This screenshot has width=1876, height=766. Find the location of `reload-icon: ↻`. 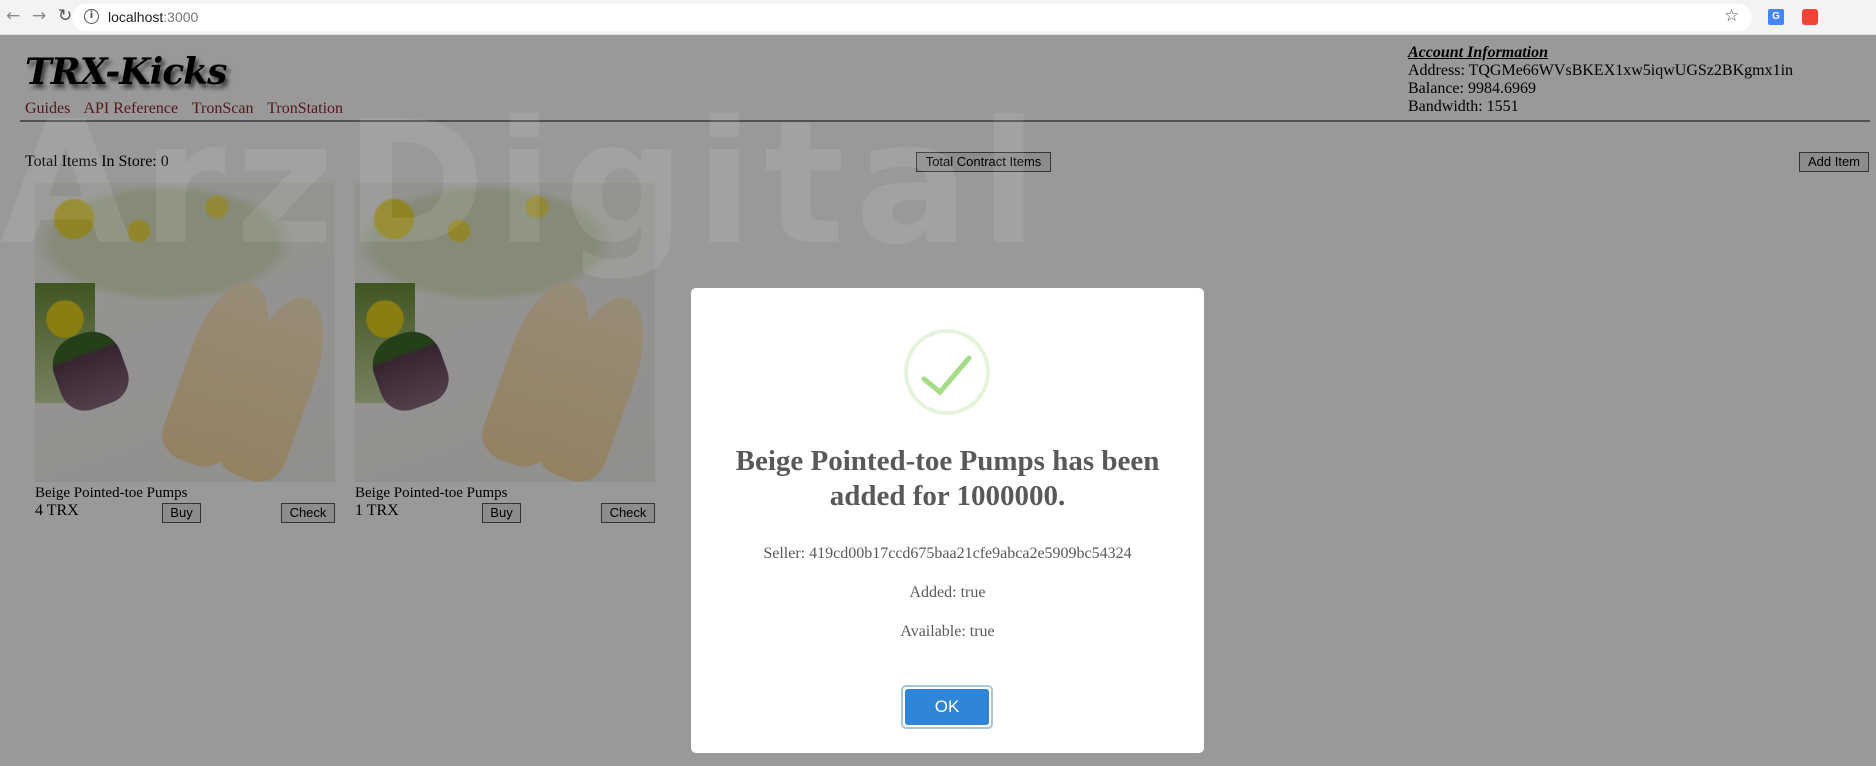

reload-icon: ↻ is located at coordinates (65, 16).